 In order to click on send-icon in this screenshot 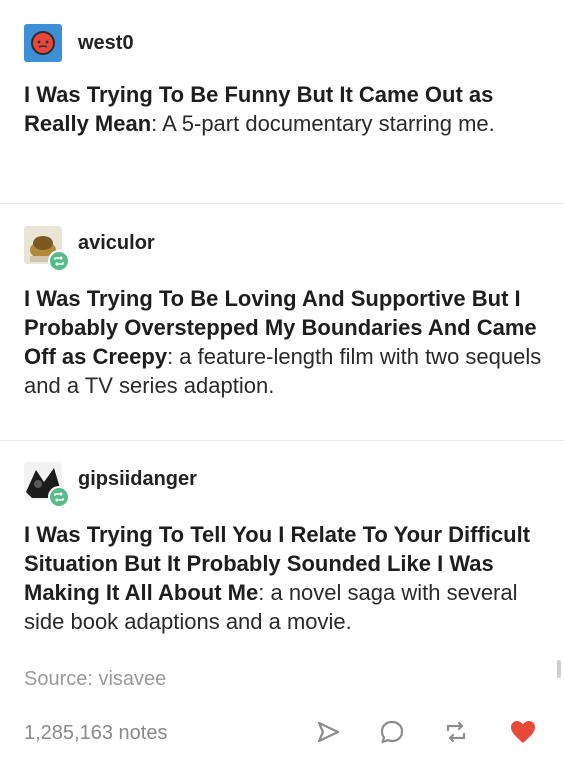, I will do `click(328, 732)`.